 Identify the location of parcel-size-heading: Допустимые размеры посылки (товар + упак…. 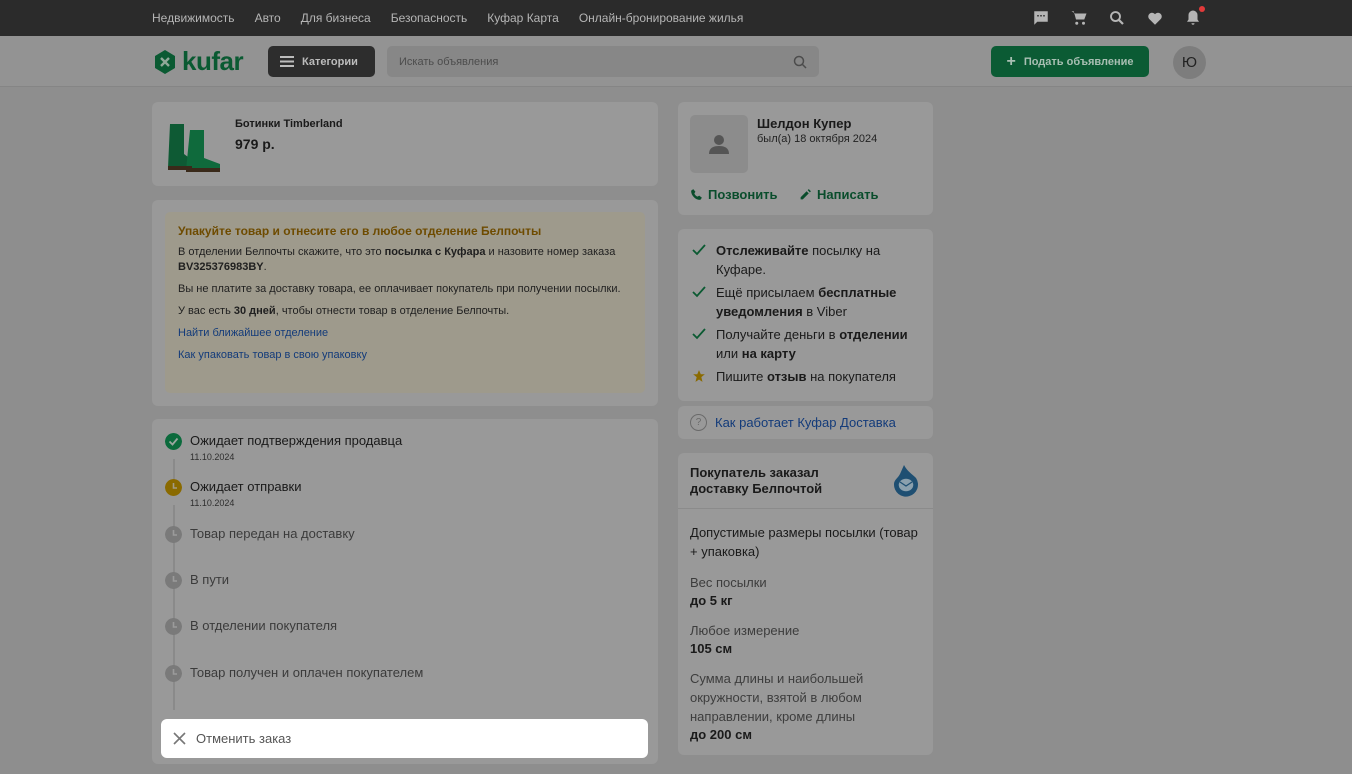
(804, 542).